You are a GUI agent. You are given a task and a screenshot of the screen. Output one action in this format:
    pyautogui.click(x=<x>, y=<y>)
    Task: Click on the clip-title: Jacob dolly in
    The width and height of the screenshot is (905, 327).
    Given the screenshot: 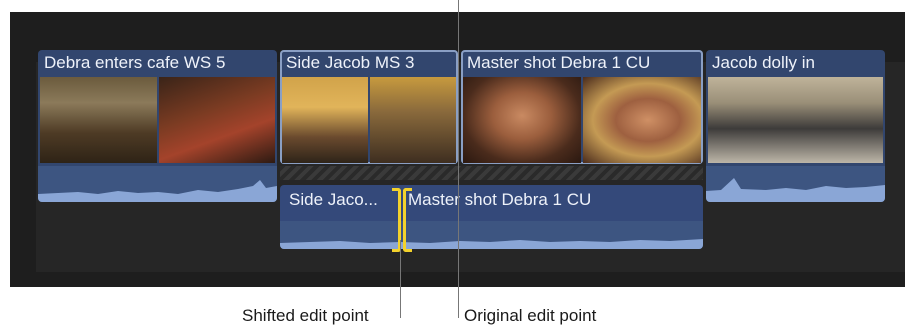 What is the action you would take?
    pyautogui.click(x=764, y=62)
    